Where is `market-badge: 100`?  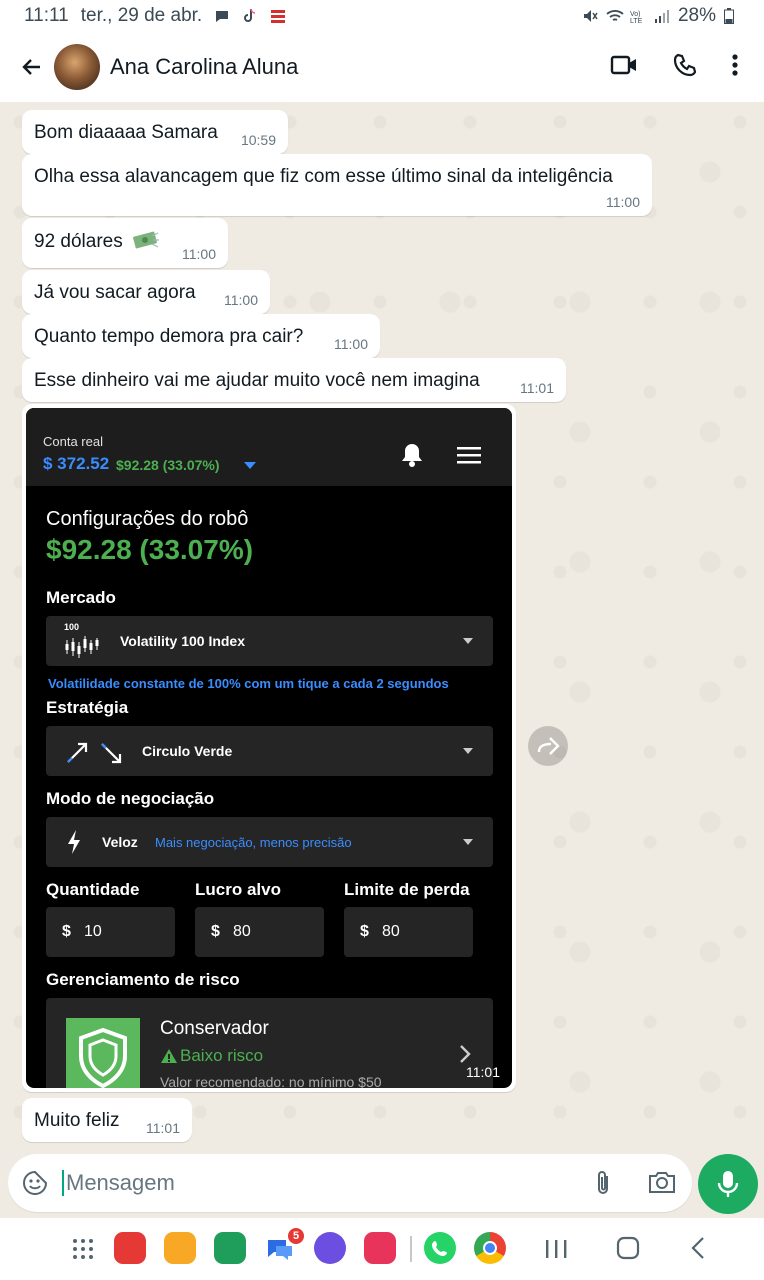
market-badge: 100 is located at coordinates (72, 627).